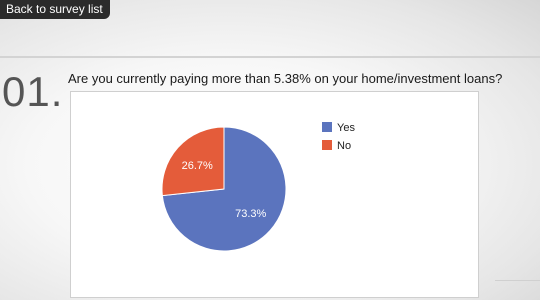 The image size is (540, 300). I want to click on back-to-survey-list-button: Back to survey list, so click(55, 9).